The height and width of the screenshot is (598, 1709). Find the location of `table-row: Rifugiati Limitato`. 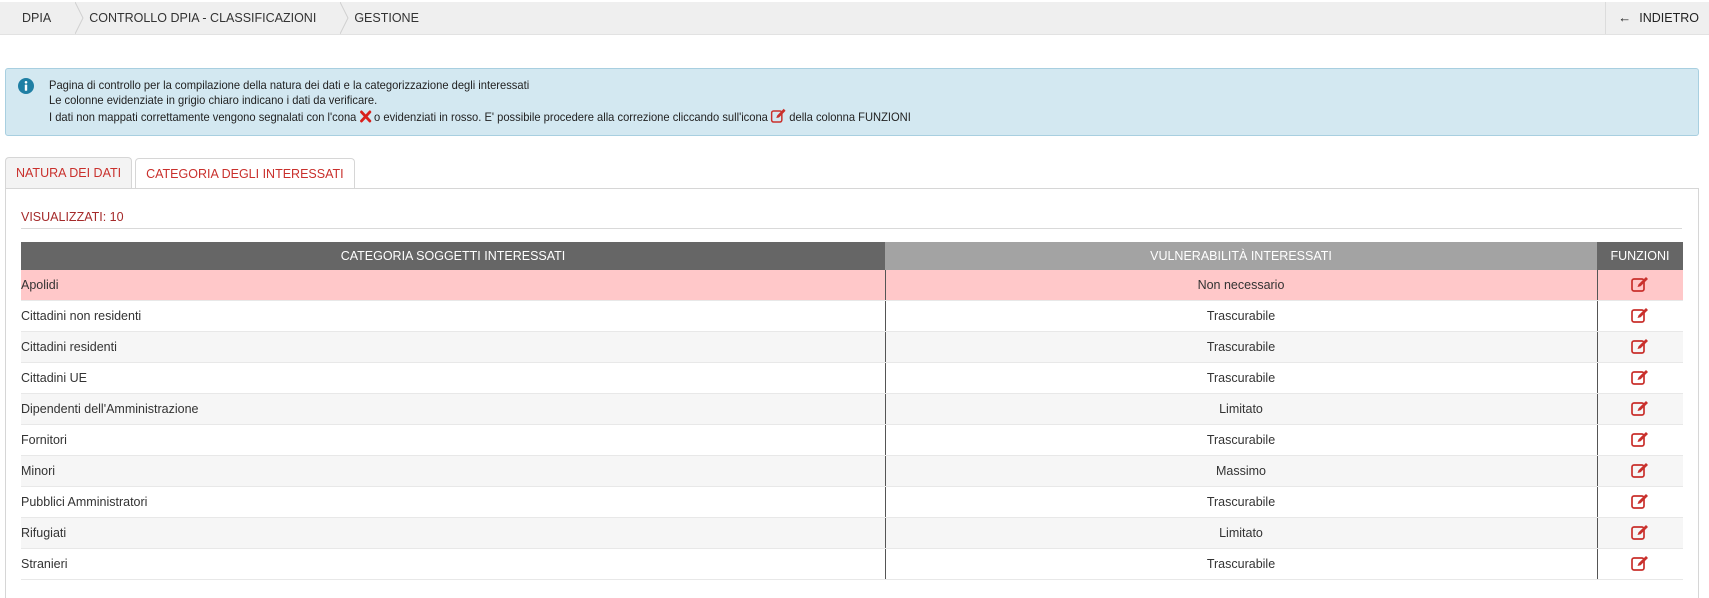

table-row: Rifugiati Limitato is located at coordinates (852, 533).